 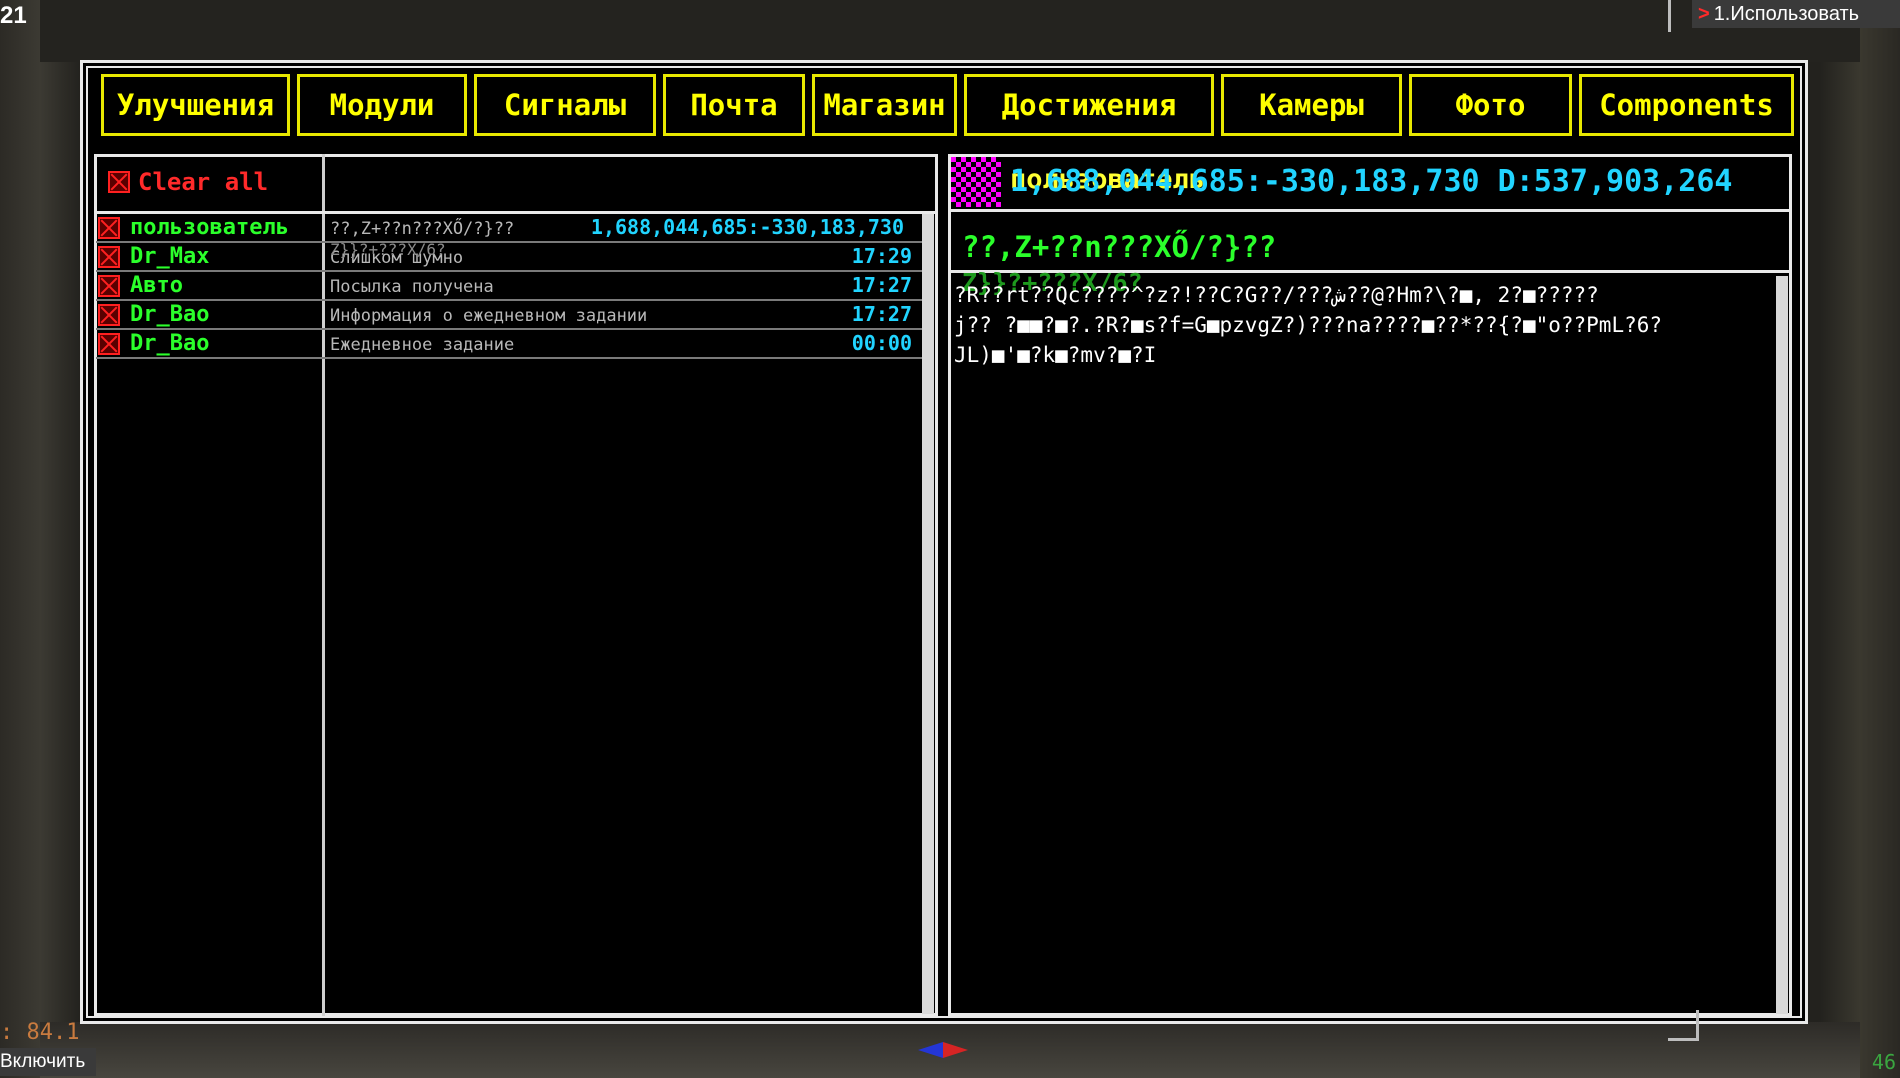 I want to click on tab-cameras: Камеры, so click(x=1311, y=105).